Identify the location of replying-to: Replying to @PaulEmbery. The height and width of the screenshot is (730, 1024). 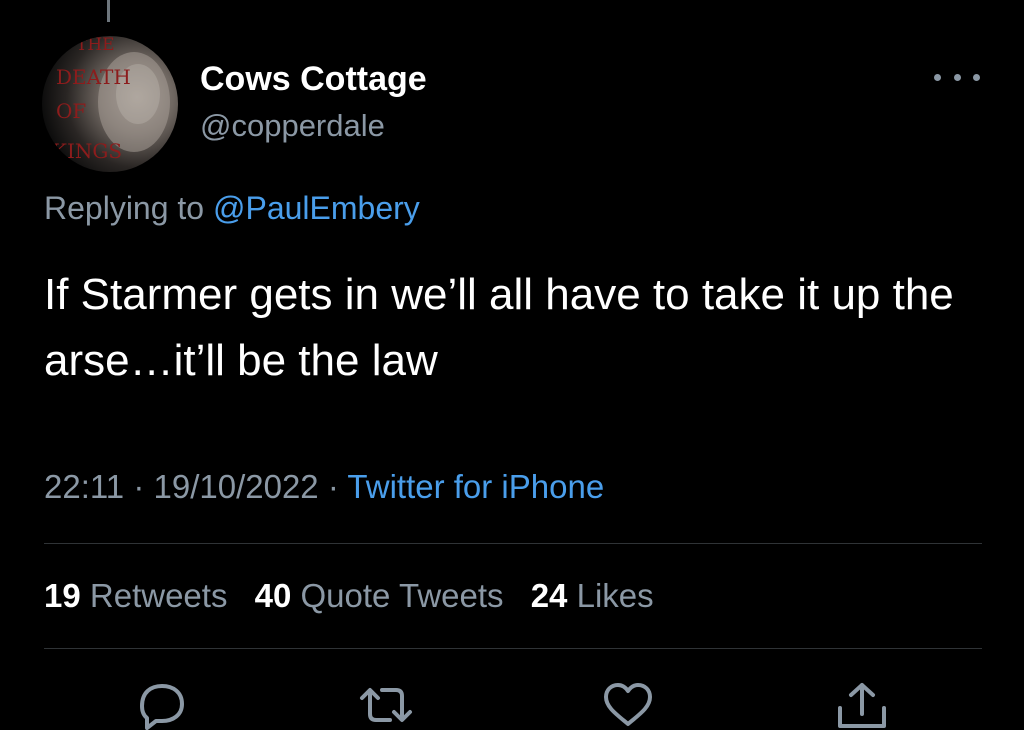
(232, 208).